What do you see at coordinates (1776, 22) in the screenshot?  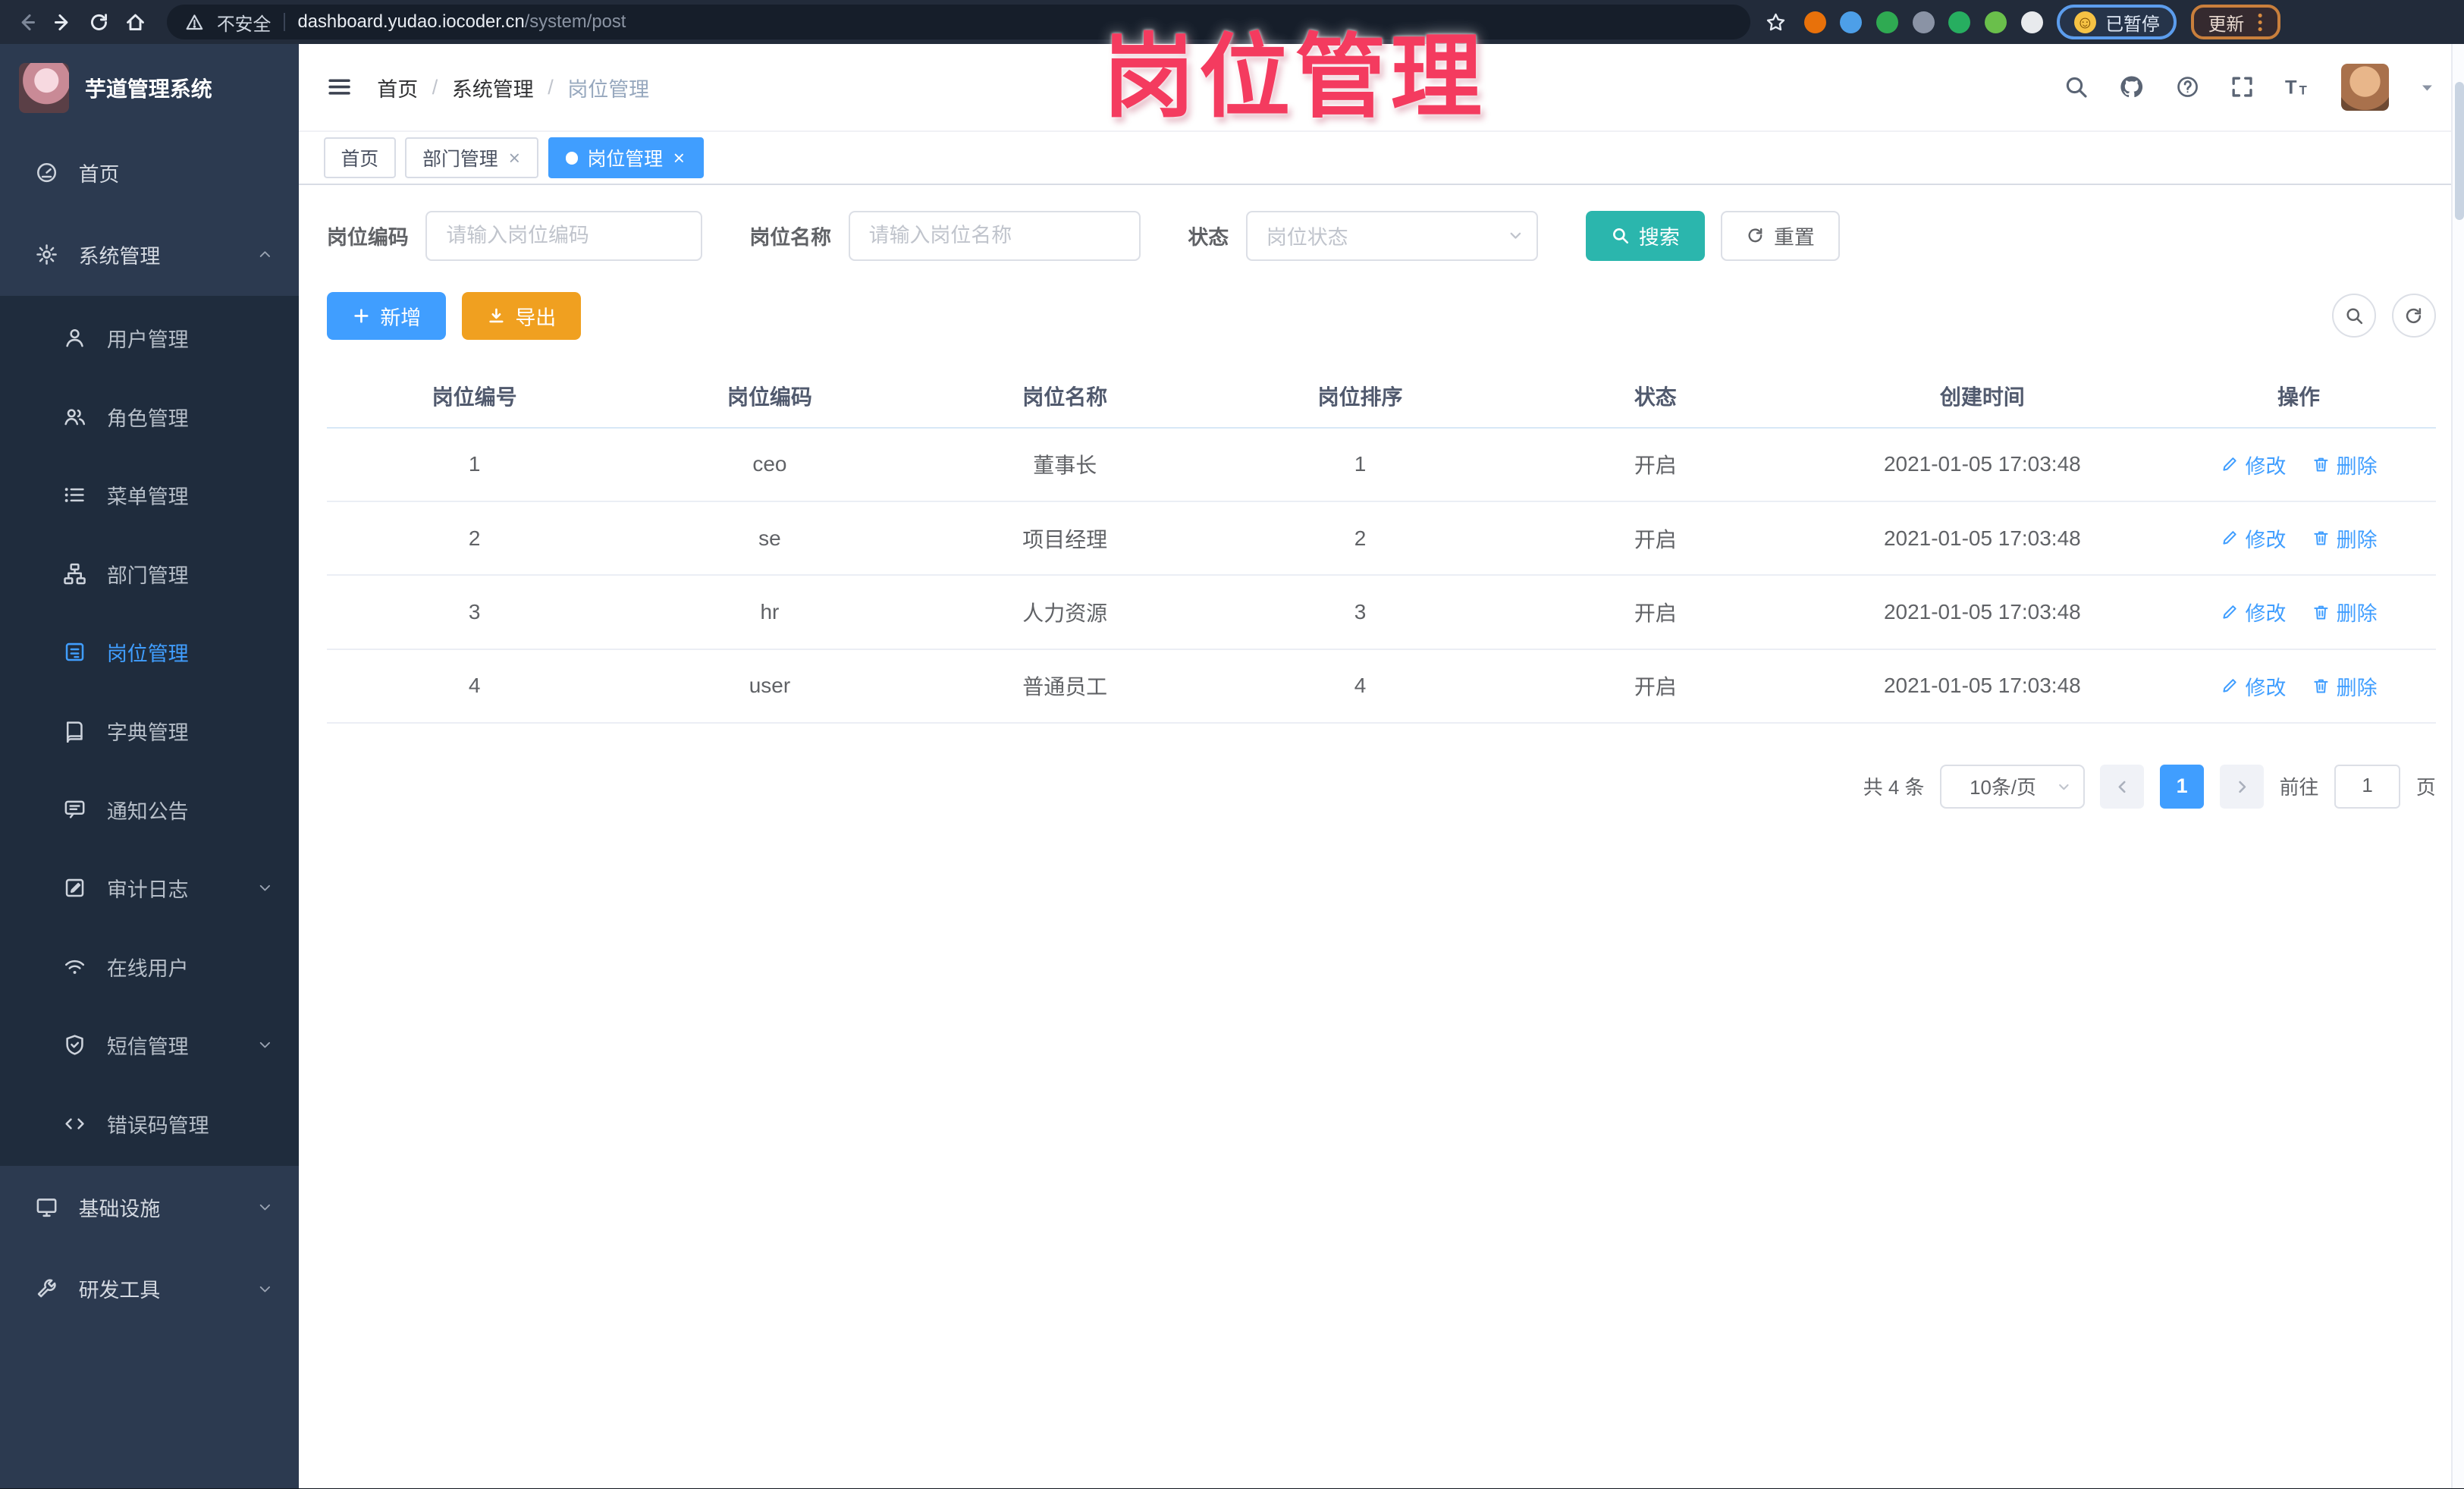 I see `bookmark-star-icon` at bounding box center [1776, 22].